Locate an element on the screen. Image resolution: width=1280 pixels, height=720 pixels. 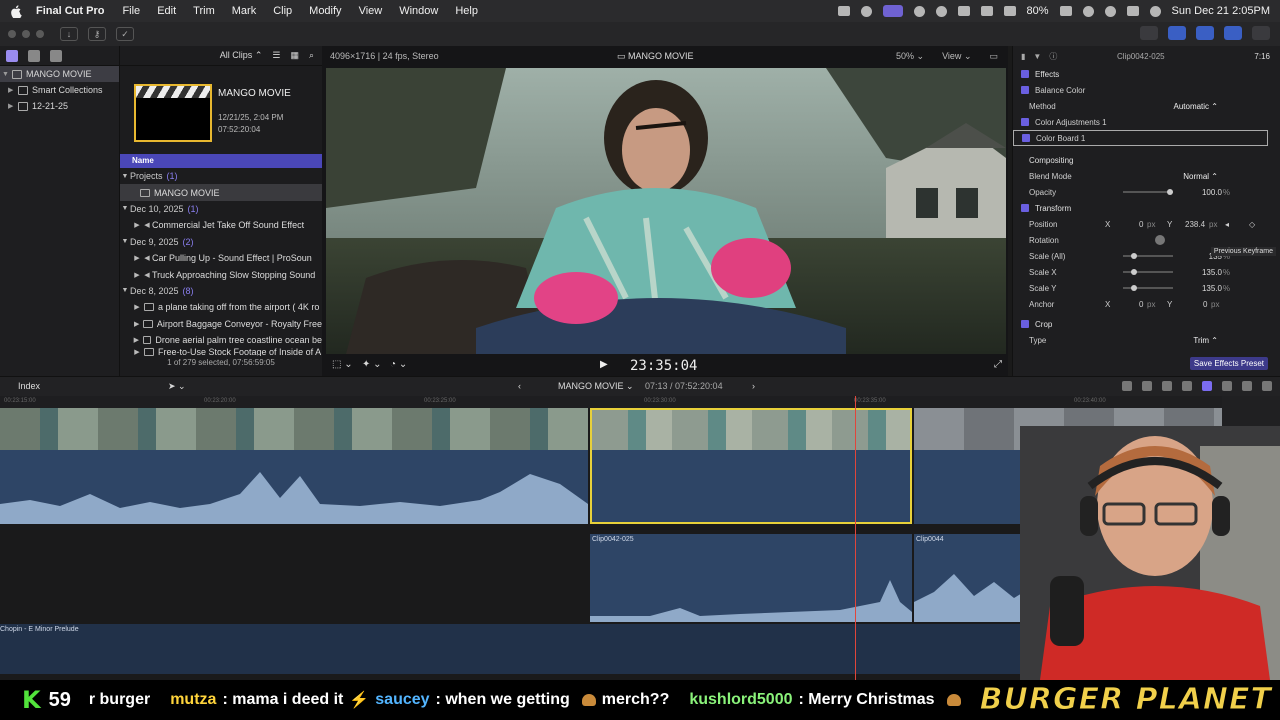
forward-icon: › is located at coordinates (753, 386).